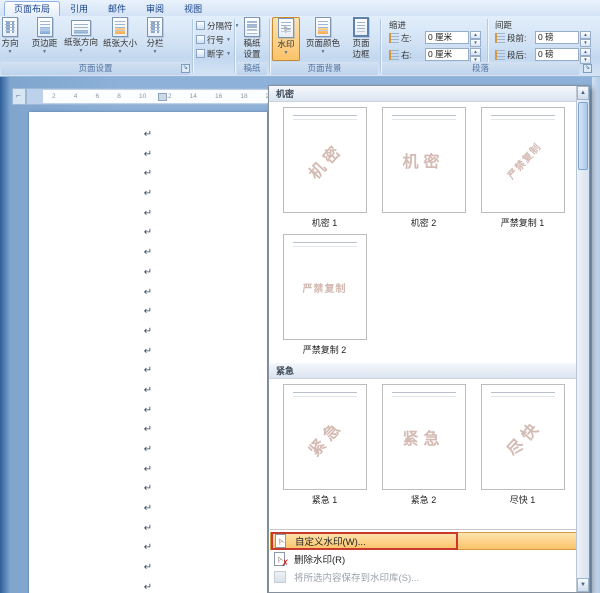 This screenshot has height=593, width=600. I want to click on size-button: 纸张大小 ▼, so click(120, 39).